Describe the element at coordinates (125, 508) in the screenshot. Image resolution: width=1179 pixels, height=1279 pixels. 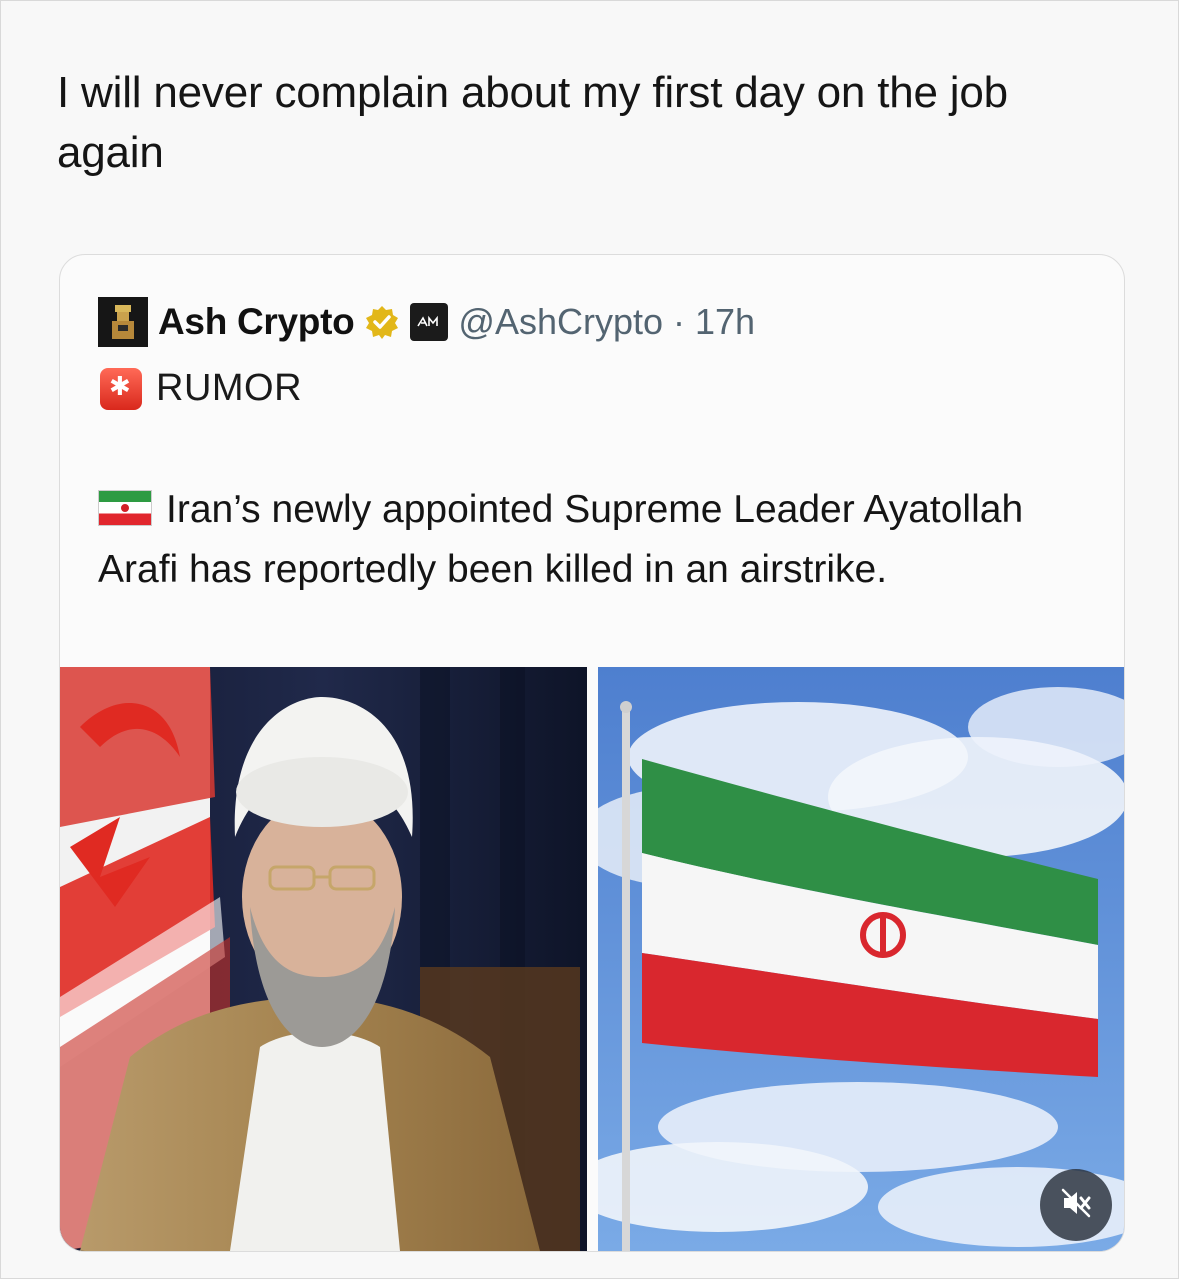
I see `iran-flag-icon` at that location.